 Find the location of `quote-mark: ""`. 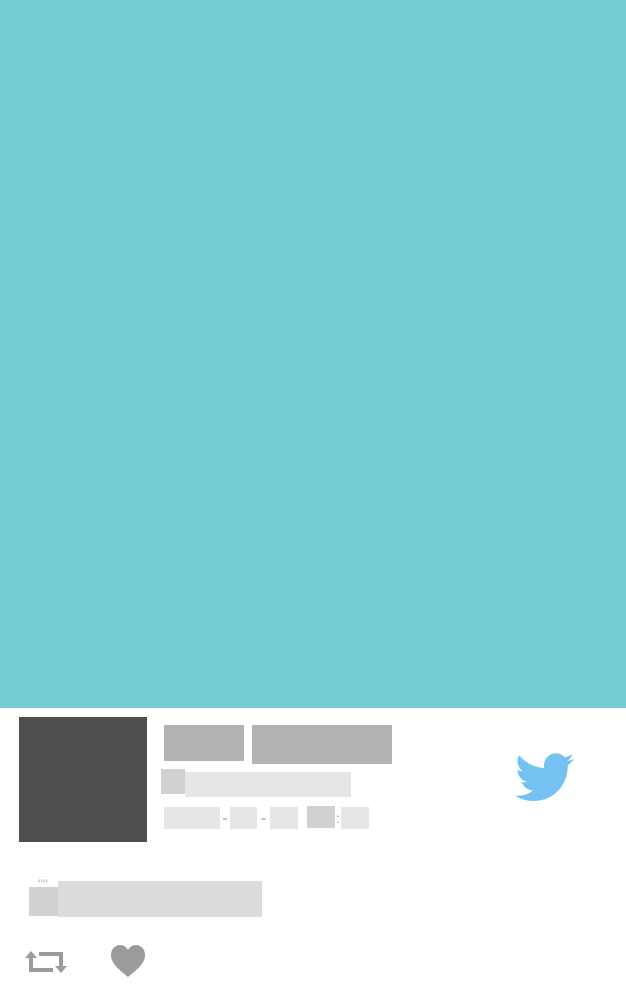

quote-mark: "" is located at coordinates (43, 884).